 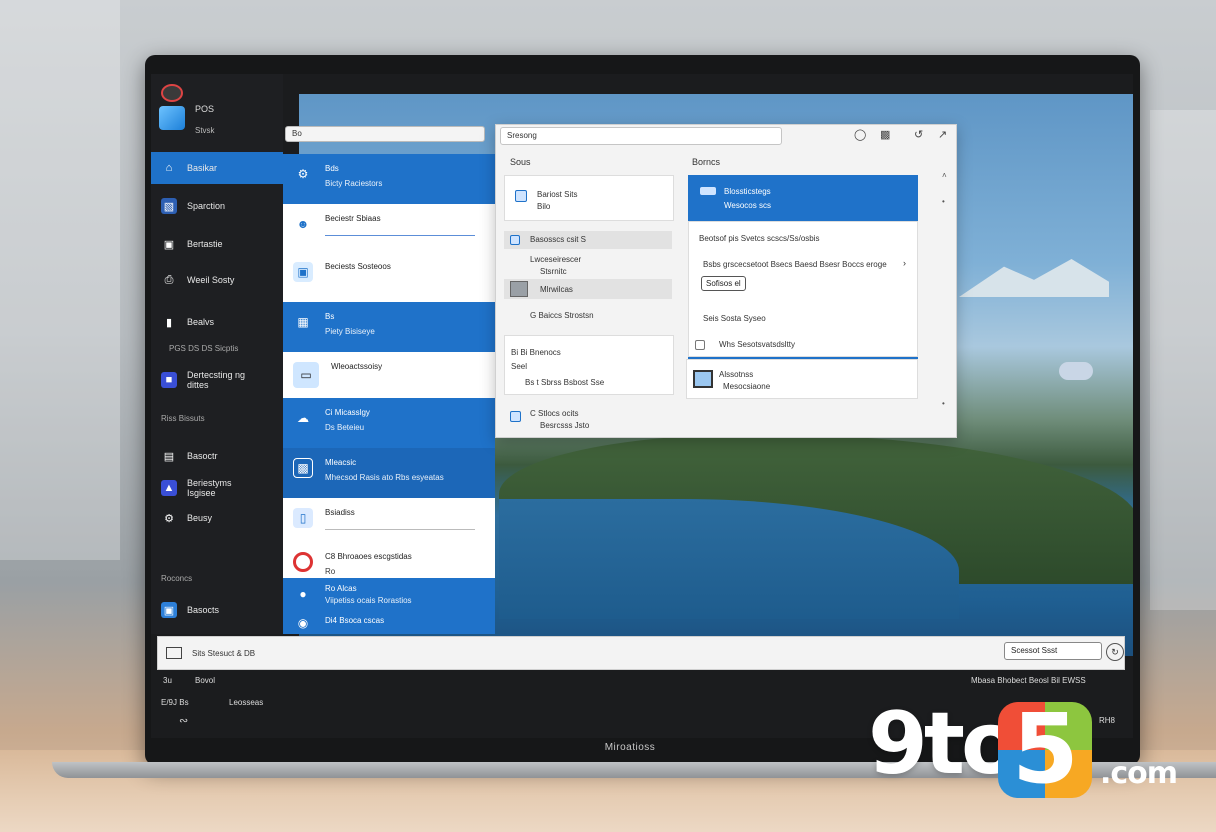 I want to click on device-icon: ▣, so click(x=169, y=244).